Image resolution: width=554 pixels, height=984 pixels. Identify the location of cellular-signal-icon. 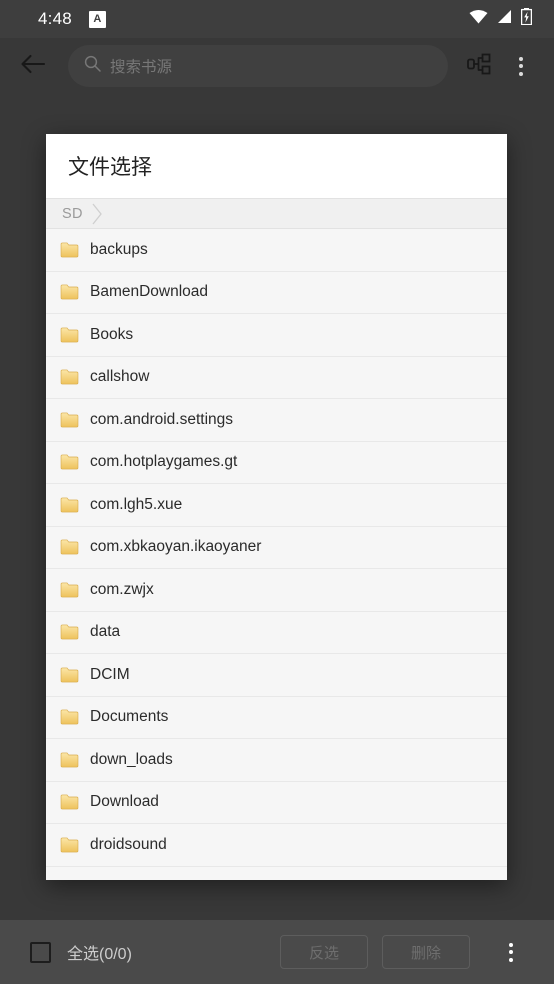
(504, 19).